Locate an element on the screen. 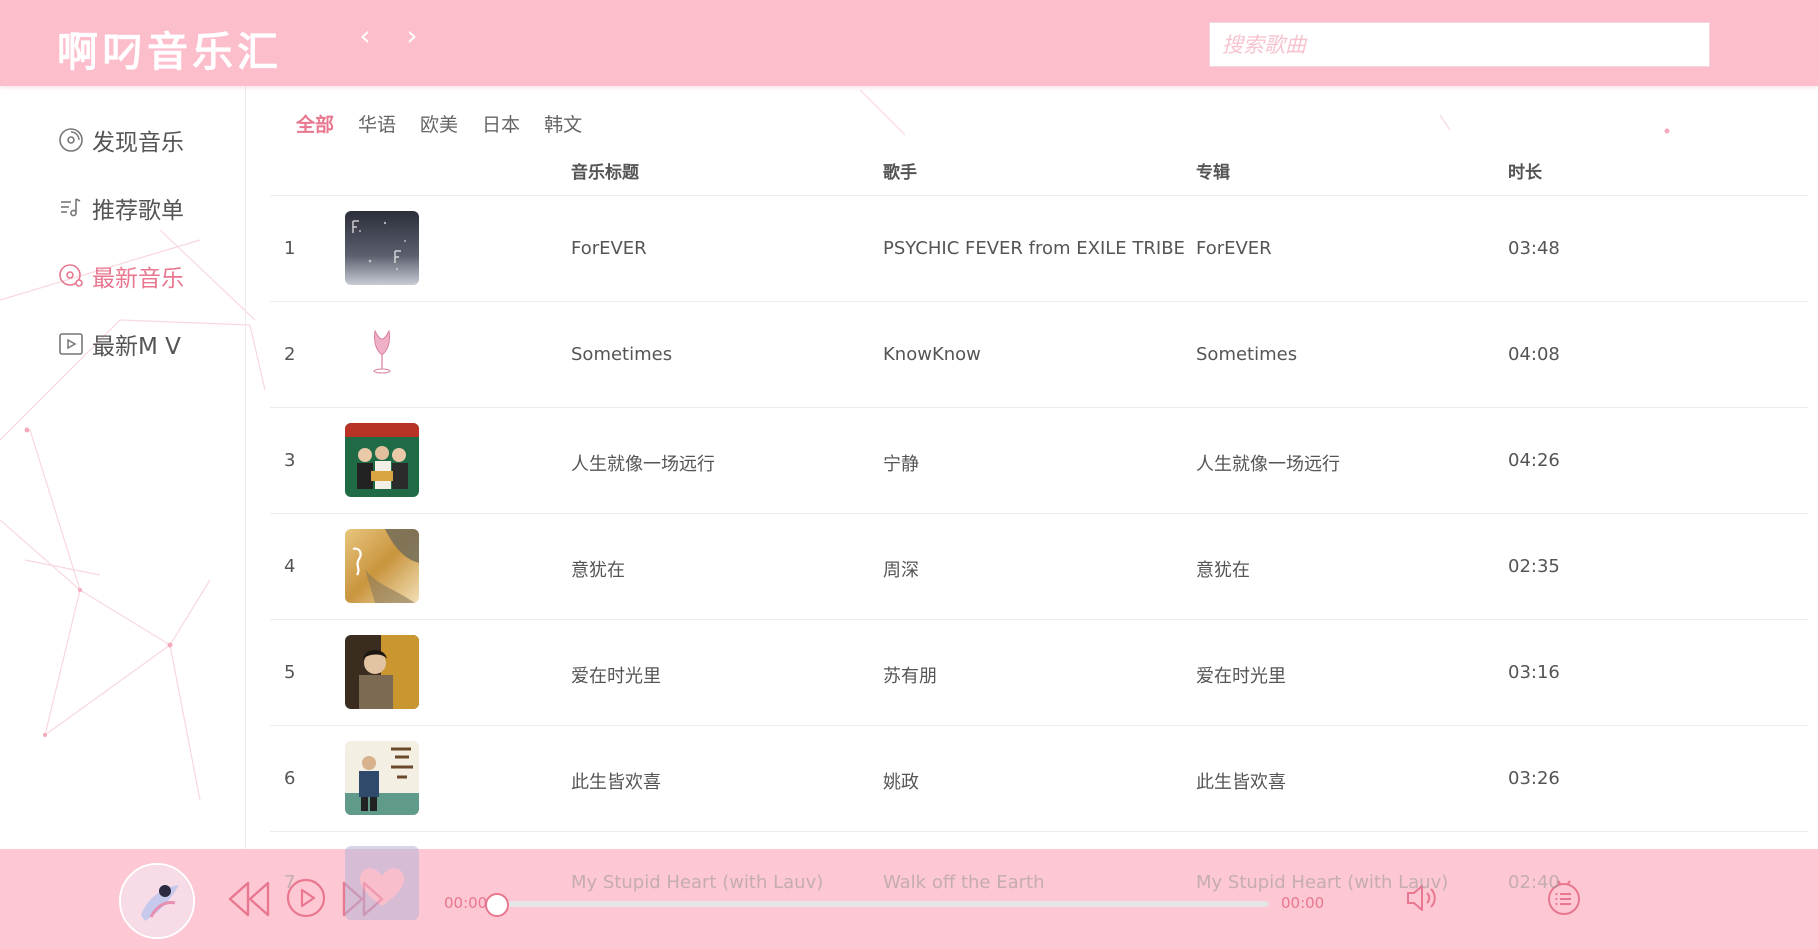  song-duration: 04:26 is located at coordinates (1534, 460).